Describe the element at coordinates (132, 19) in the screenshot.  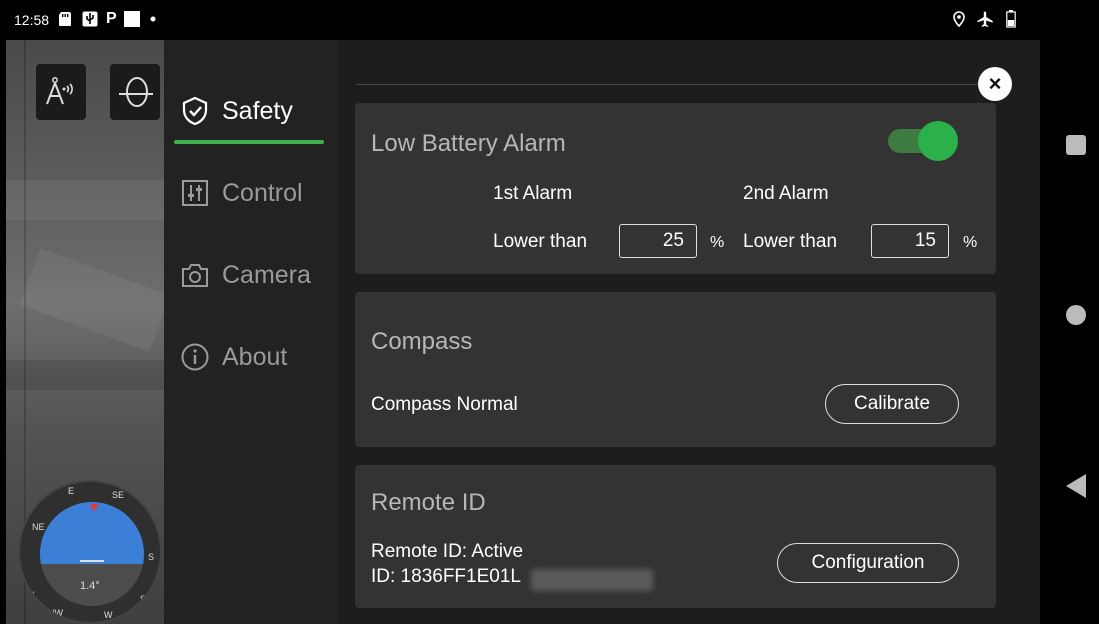
I see `notification-square-icon` at that location.